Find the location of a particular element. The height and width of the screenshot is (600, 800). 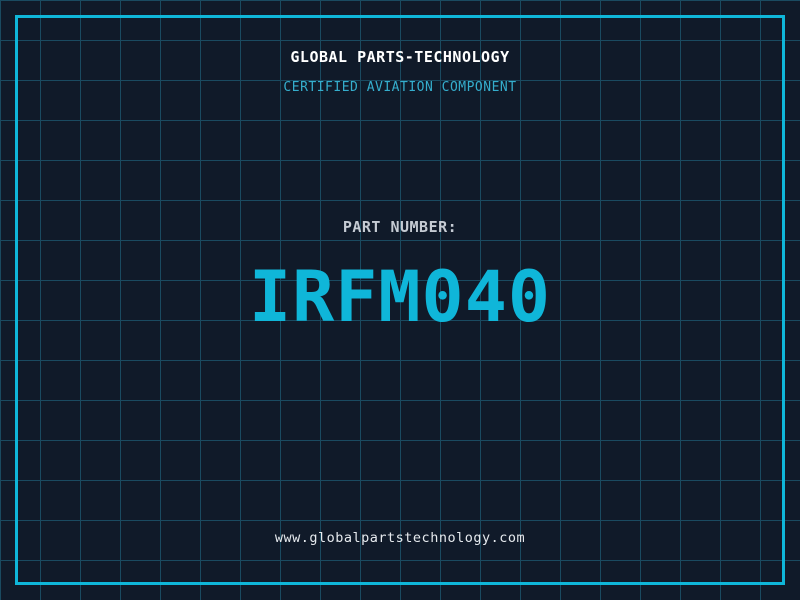

website-url: www.globalpartstechnology.com is located at coordinates (400, 538).